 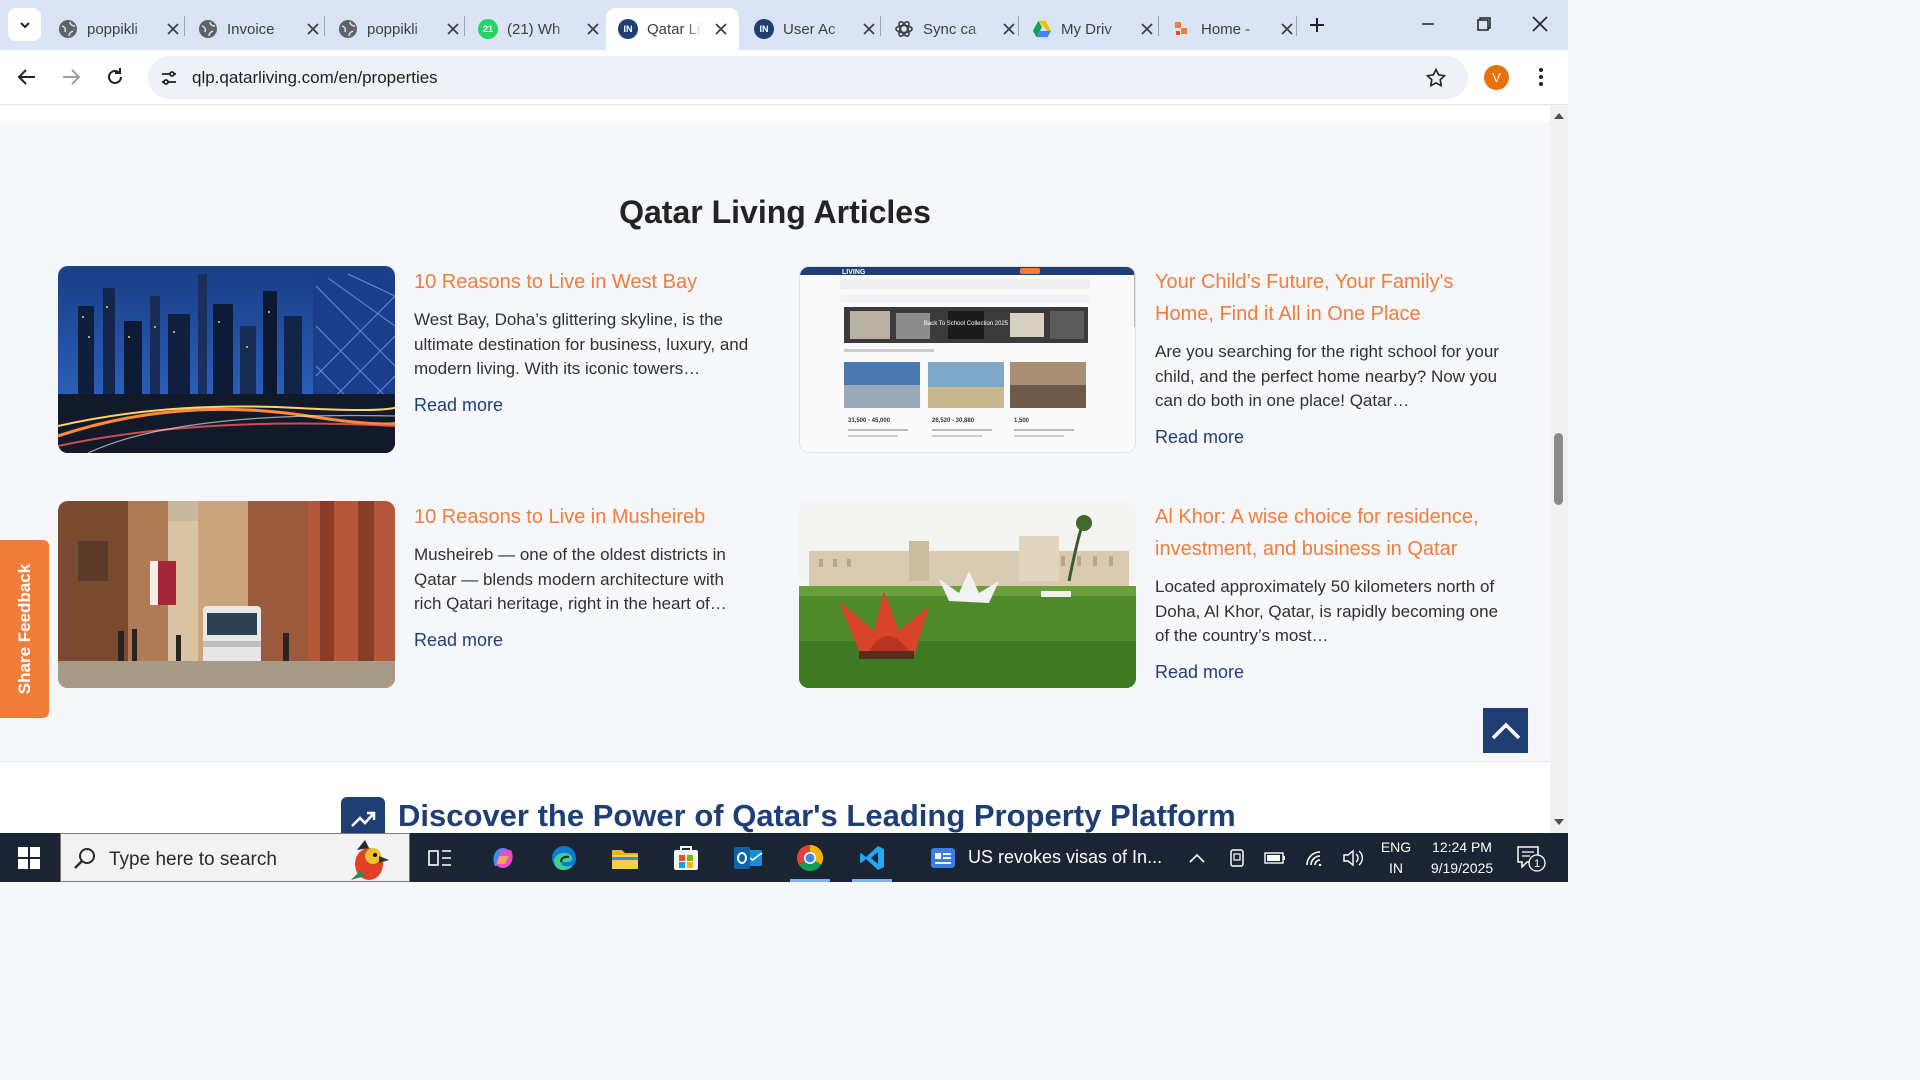 I want to click on profile-avatar: V, so click(x=1496, y=77).